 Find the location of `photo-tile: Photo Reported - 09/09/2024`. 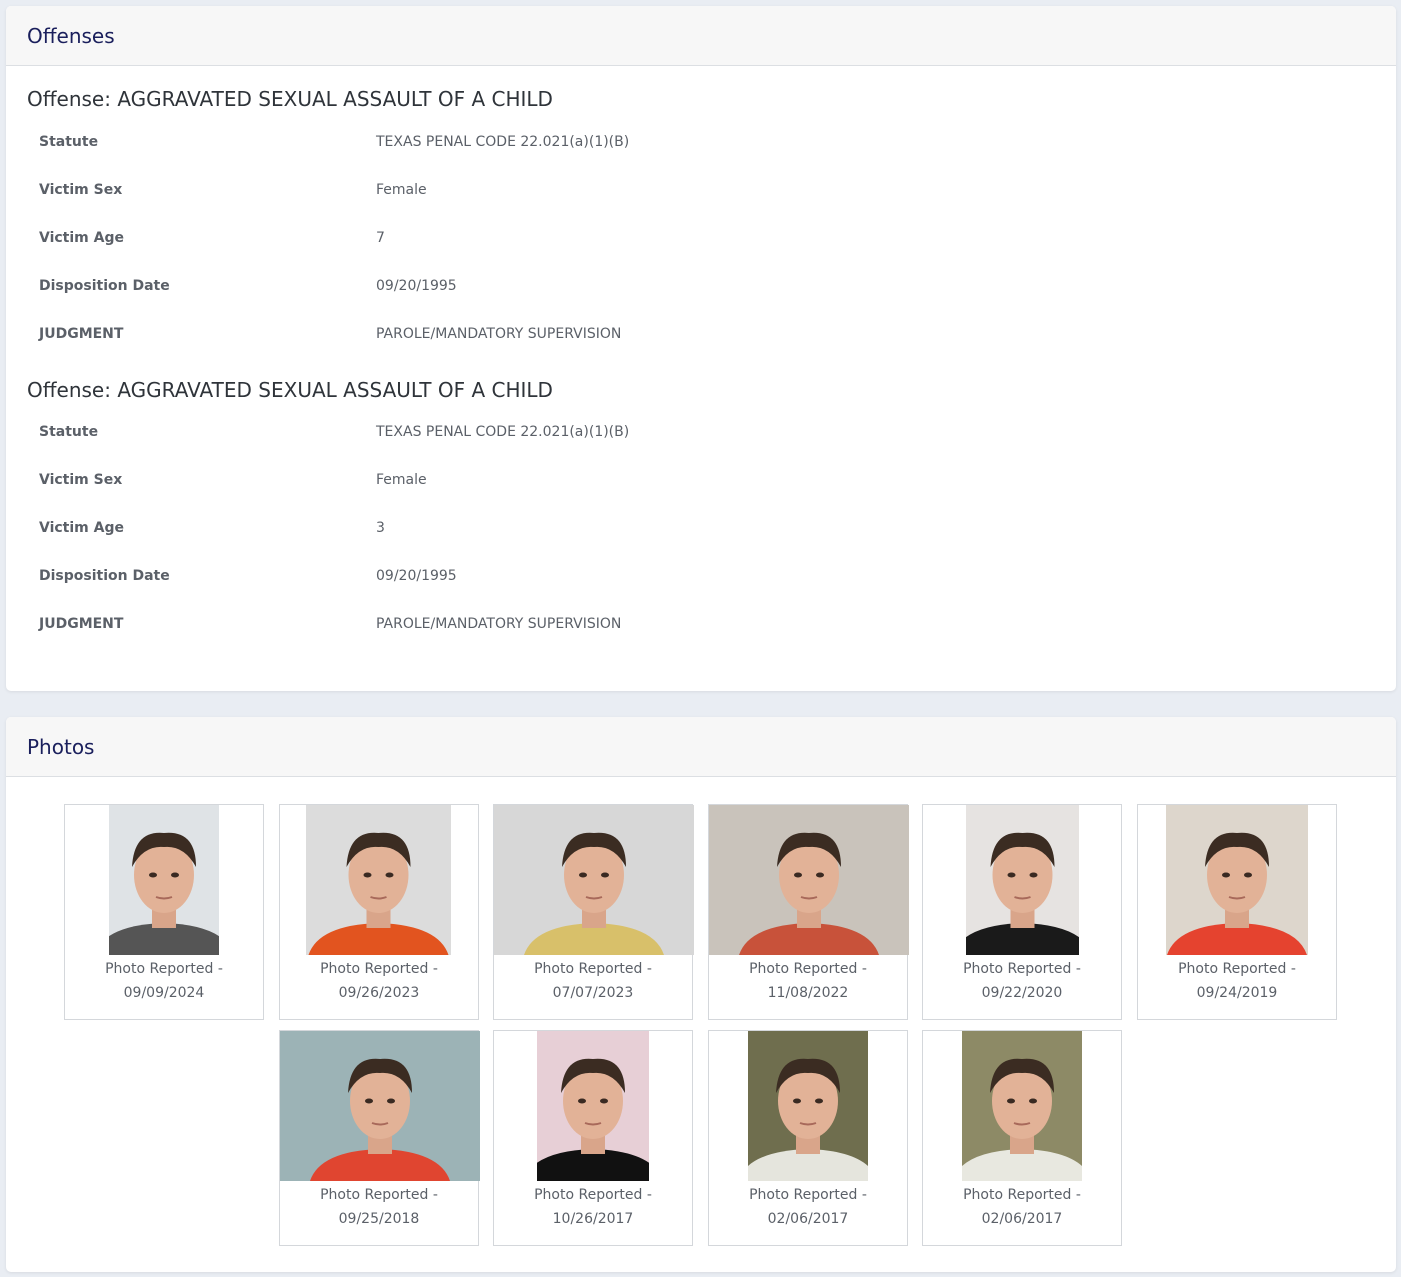

photo-tile: Photo Reported - 09/09/2024 is located at coordinates (164, 912).